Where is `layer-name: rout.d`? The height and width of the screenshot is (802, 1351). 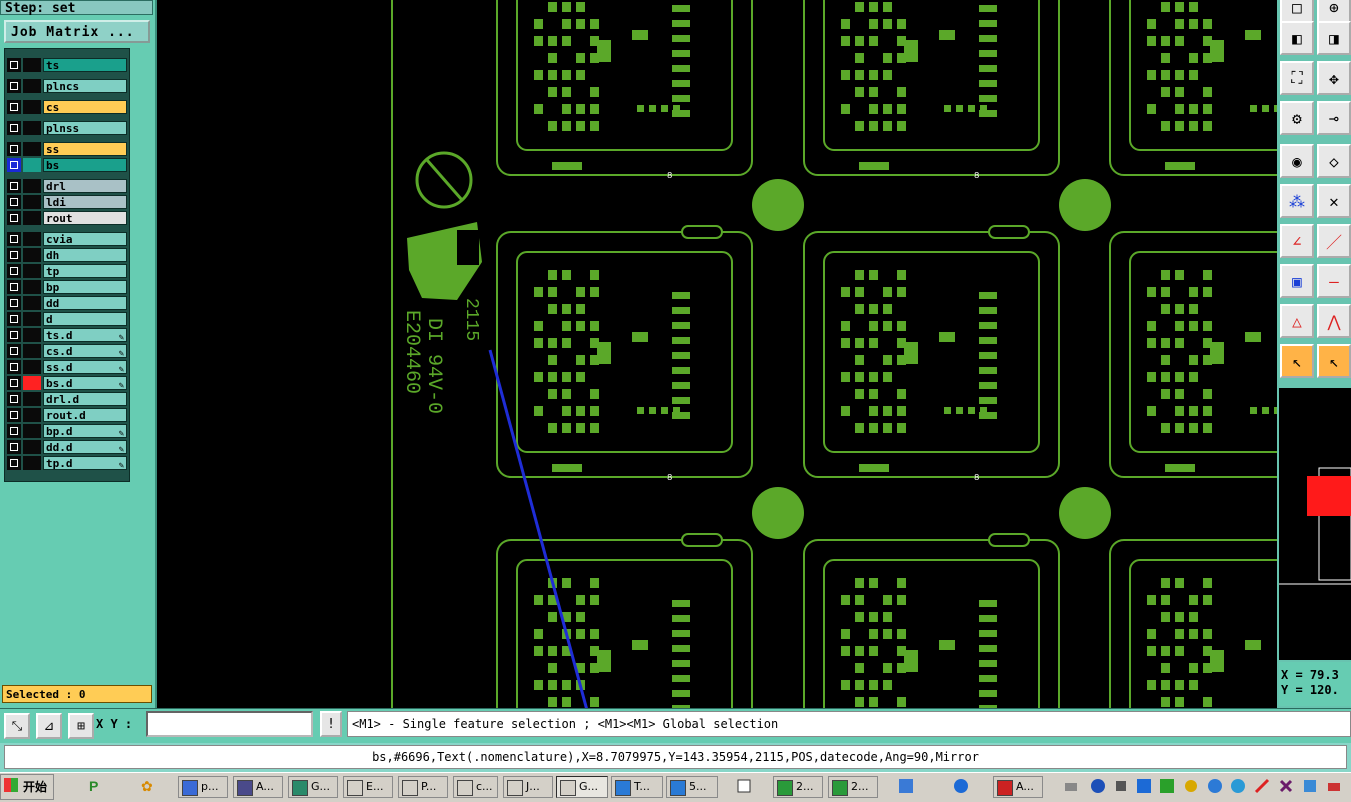
layer-name: rout.d is located at coordinates (85, 415).